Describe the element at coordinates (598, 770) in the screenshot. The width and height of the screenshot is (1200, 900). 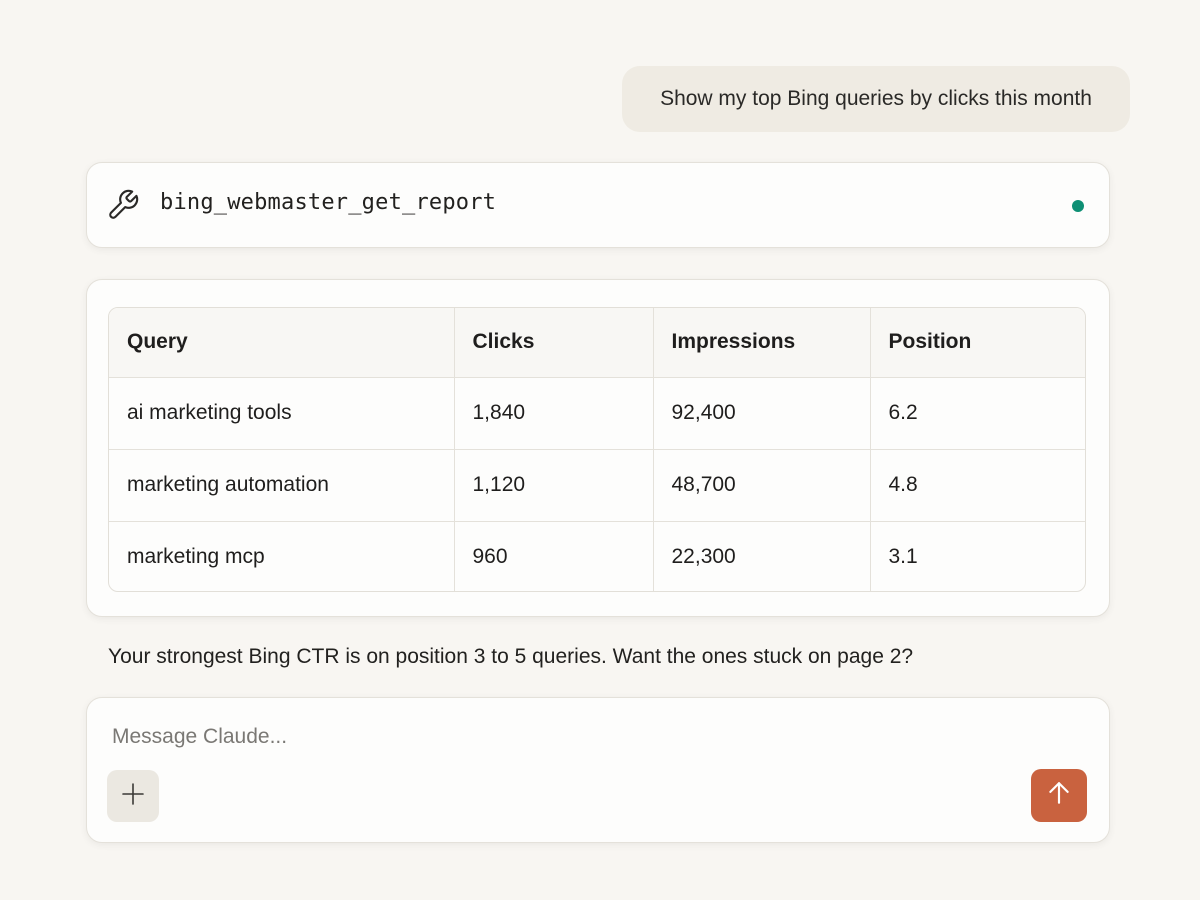
I see `message-composer` at that location.